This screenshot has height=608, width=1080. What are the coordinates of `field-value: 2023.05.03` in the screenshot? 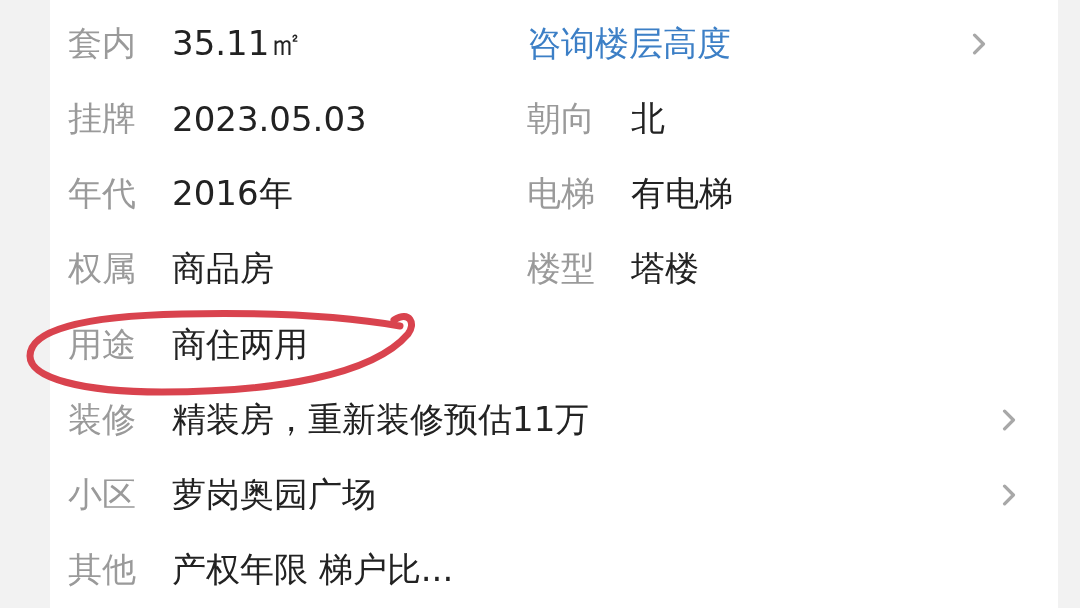 It's located at (269, 118).